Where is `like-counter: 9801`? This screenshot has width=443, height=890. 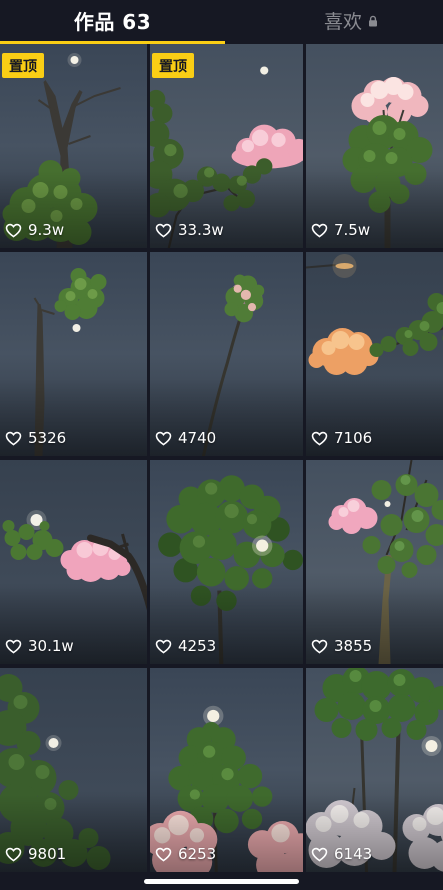 like-counter: 9801 is located at coordinates (35, 854).